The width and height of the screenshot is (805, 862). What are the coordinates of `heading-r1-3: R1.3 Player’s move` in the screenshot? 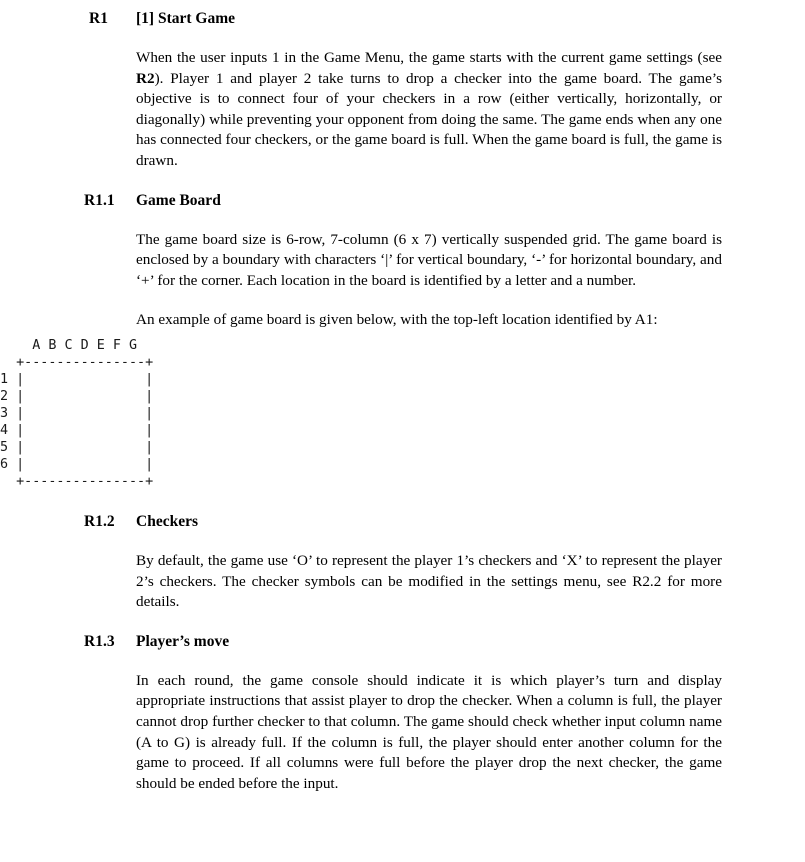 It's located at (404, 642).